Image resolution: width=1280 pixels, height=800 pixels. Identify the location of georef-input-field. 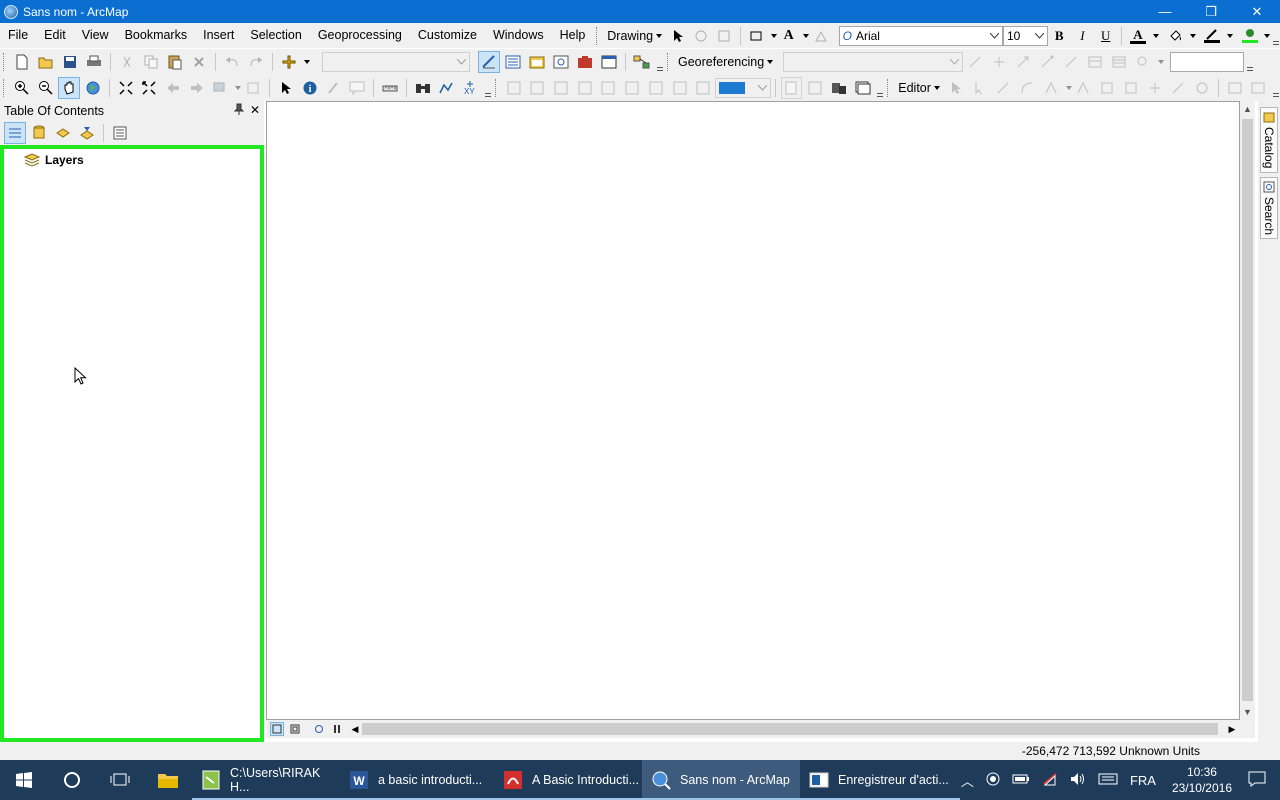
(1207, 62).